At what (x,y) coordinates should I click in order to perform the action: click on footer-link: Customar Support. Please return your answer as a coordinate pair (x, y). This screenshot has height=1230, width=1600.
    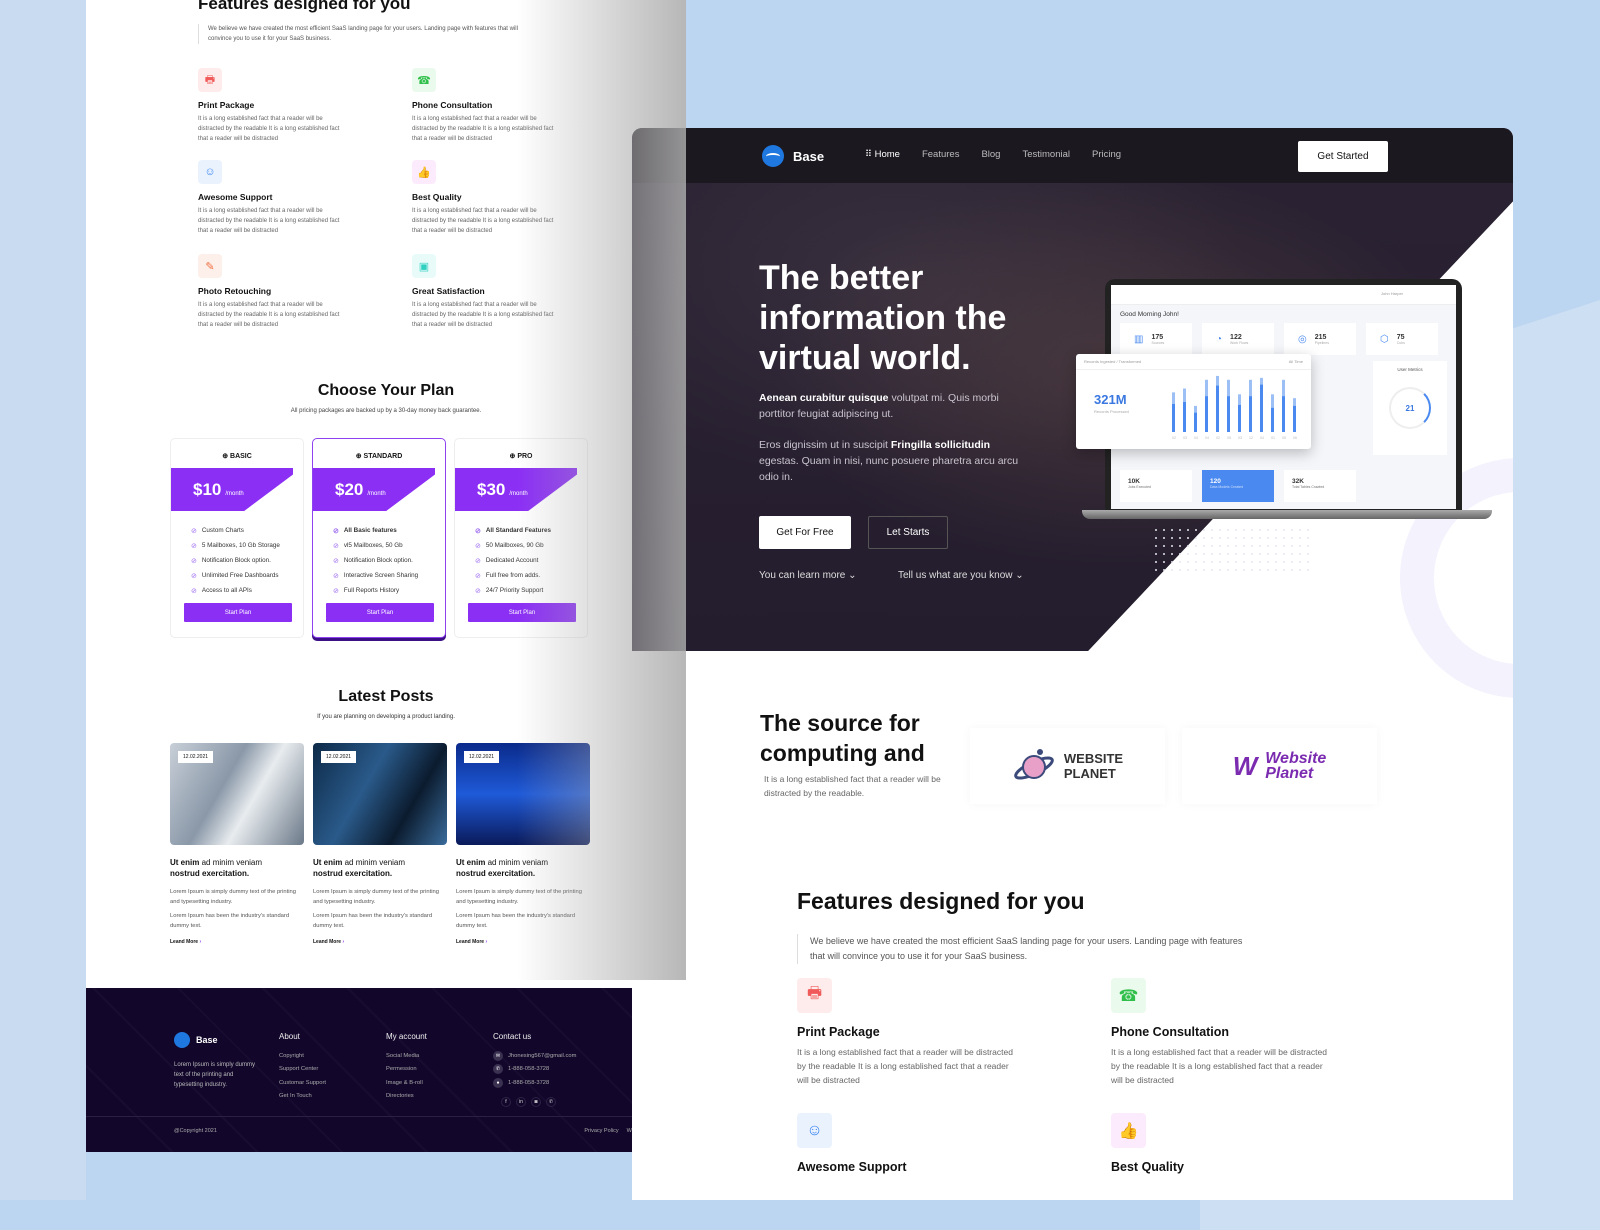
    Looking at the image, I should click on (302, 1083).